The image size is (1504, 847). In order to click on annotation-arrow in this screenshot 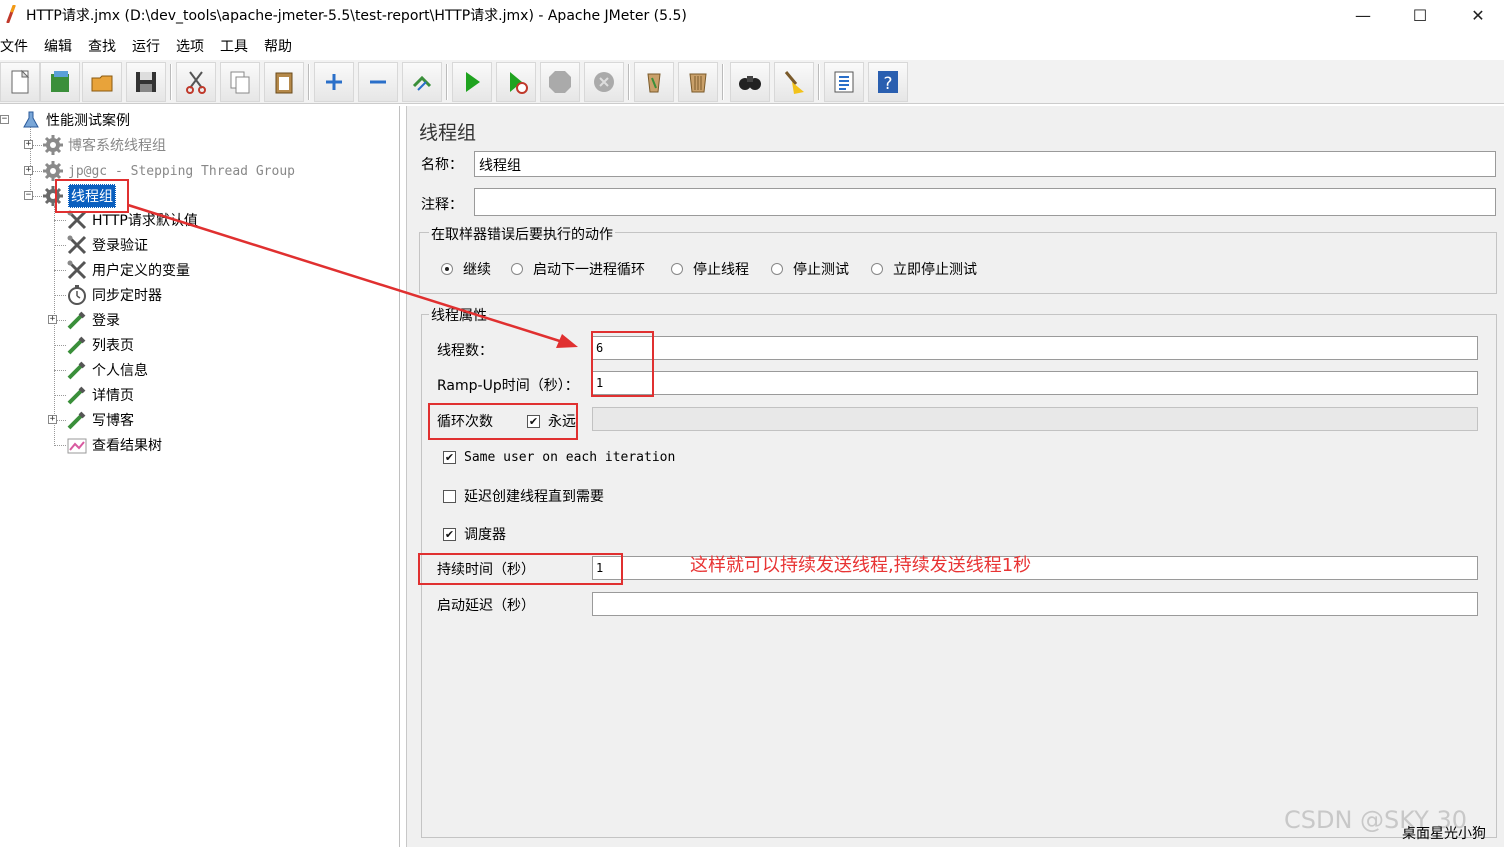, I will do `click(352, 275)`.